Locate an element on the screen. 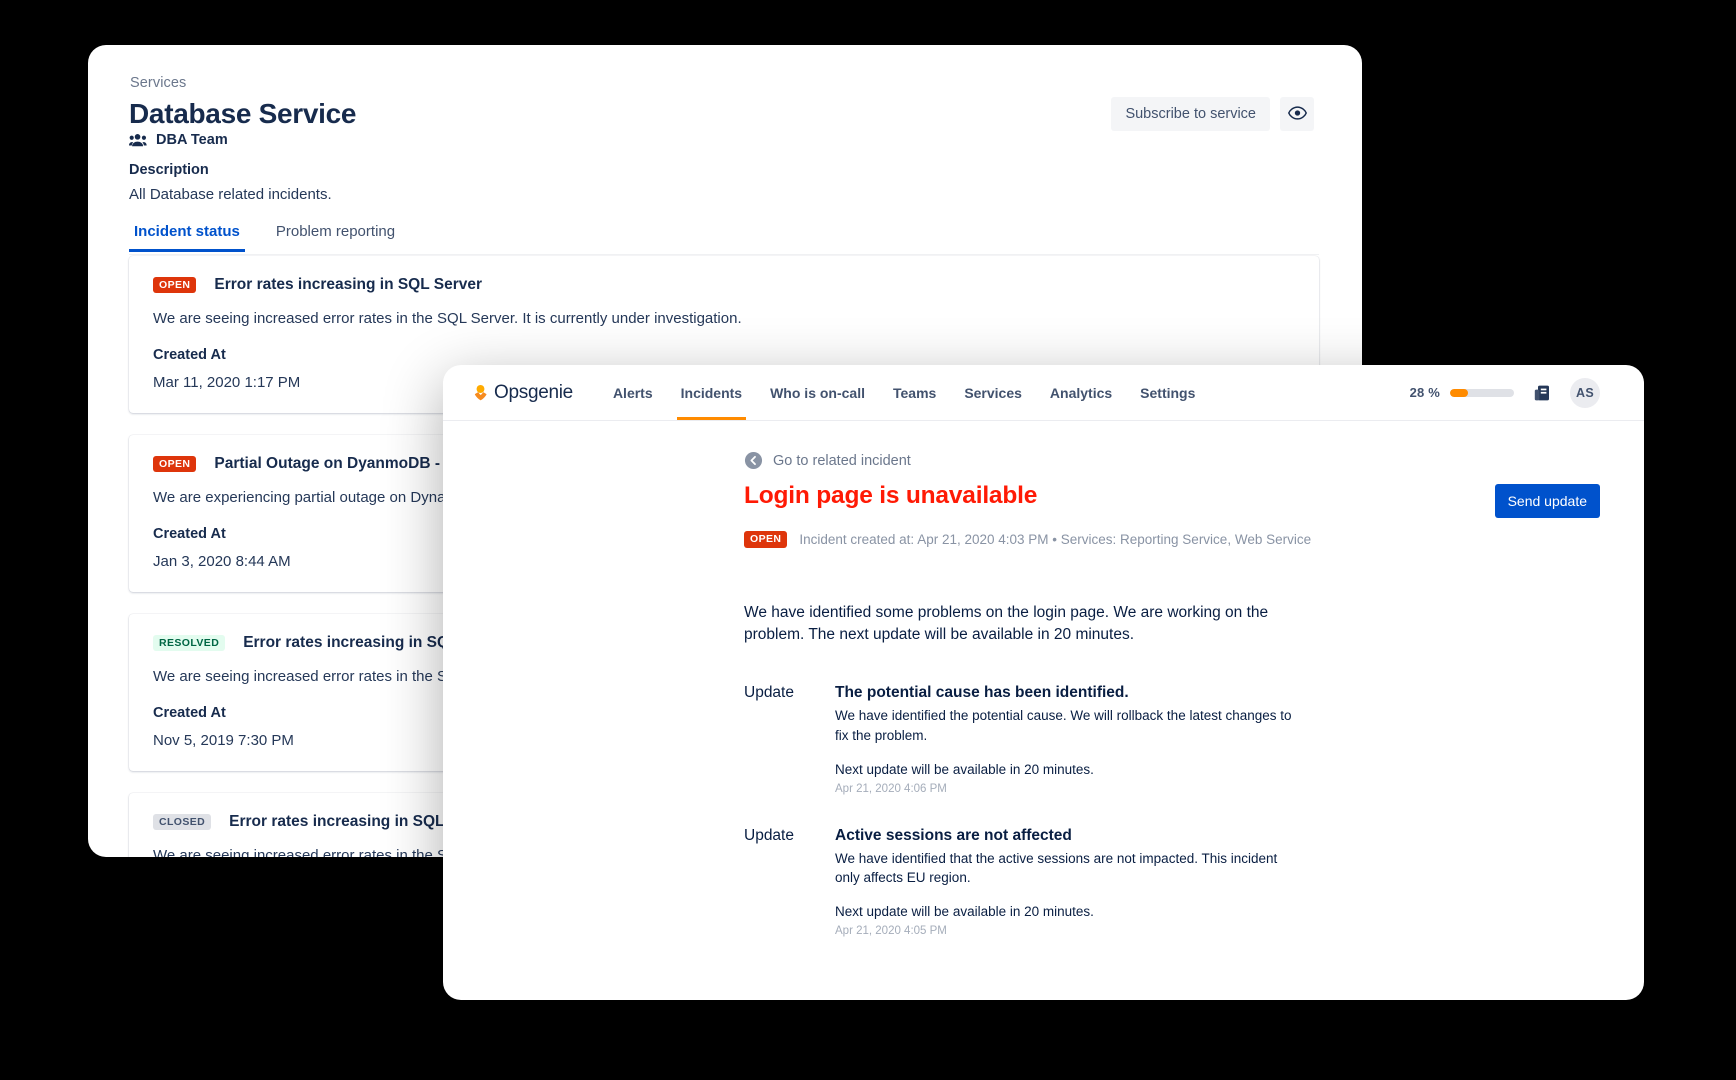 The image size is (1736, 1080). nav-item-alerts: Alerts is located at coordinates (633, 392).